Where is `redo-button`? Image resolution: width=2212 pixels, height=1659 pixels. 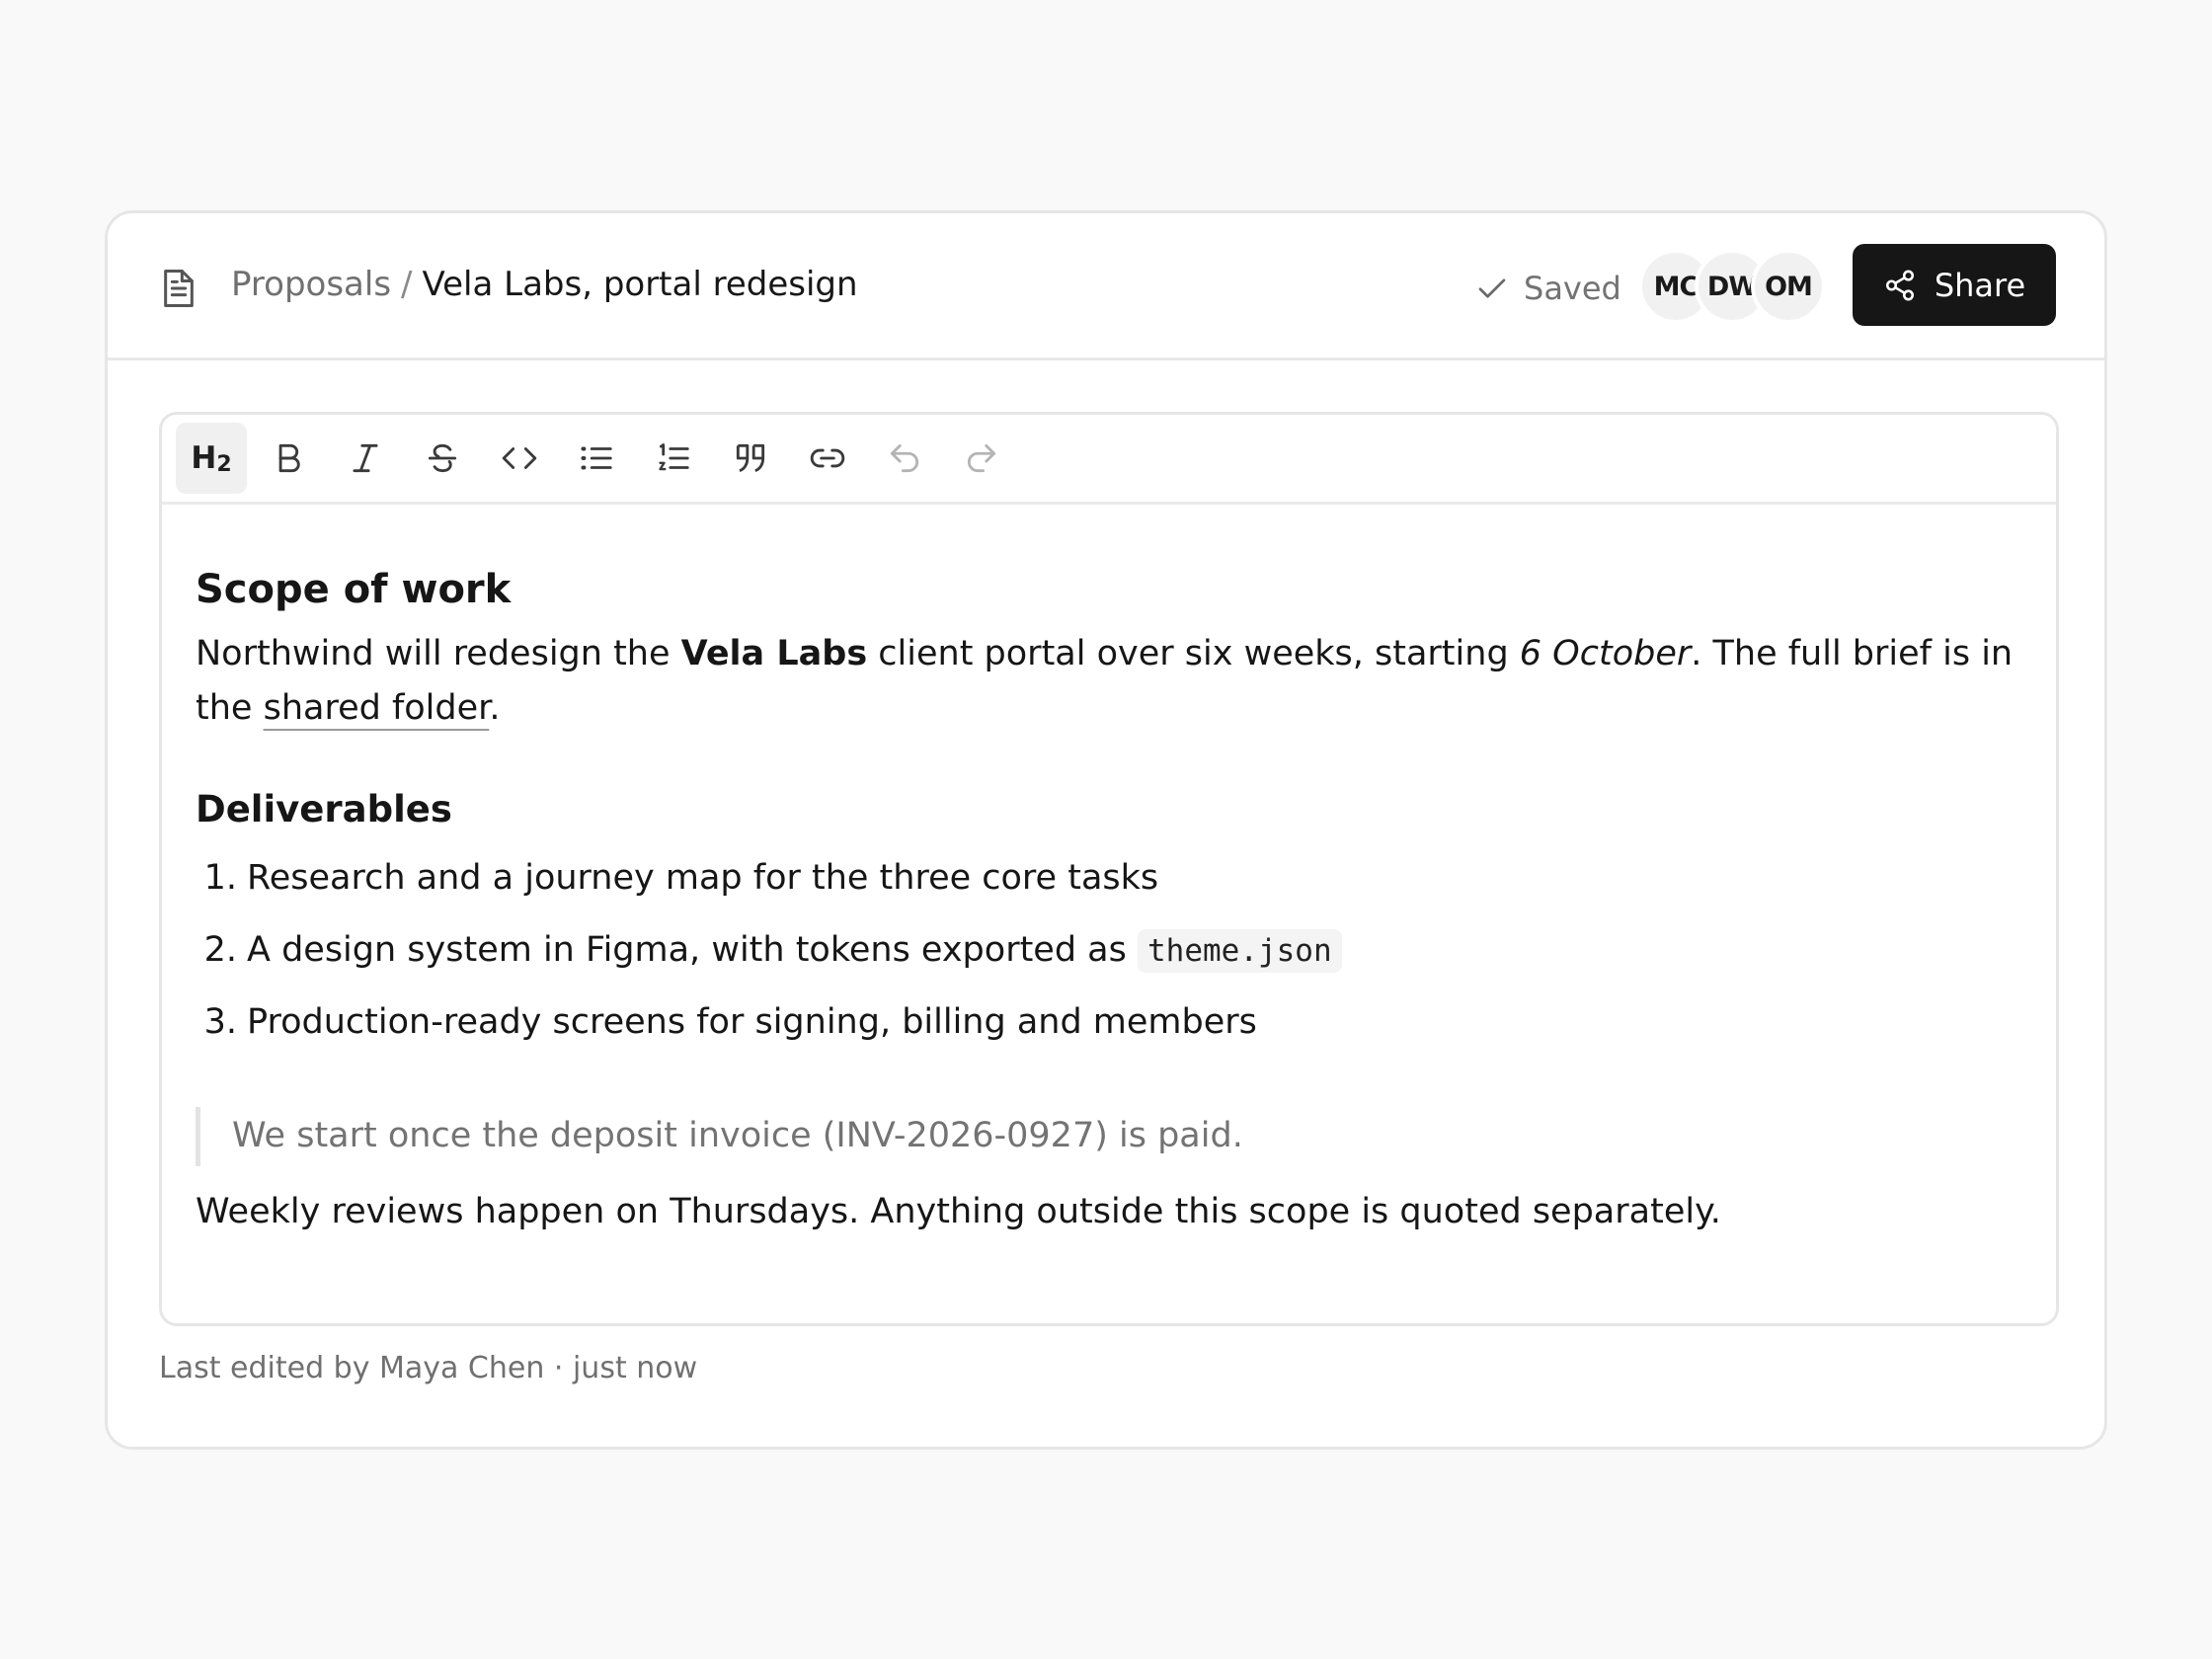
redo-button is located at coordinates (982, 459).